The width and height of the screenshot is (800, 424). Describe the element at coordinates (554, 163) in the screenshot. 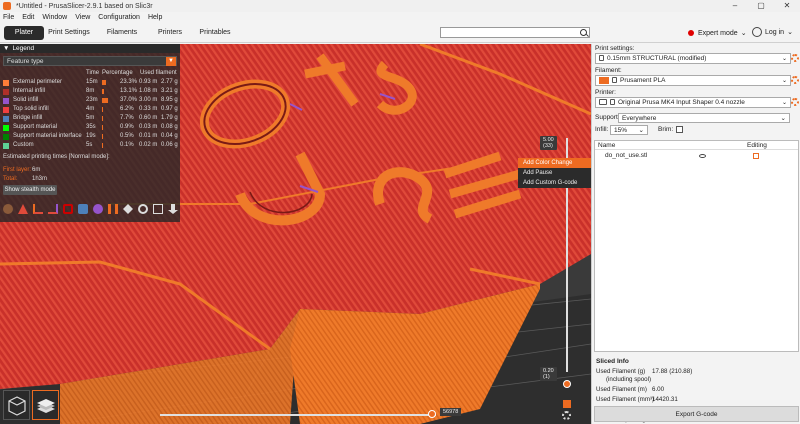

I see `menu-add-color-change: Add Color Change` at that location.